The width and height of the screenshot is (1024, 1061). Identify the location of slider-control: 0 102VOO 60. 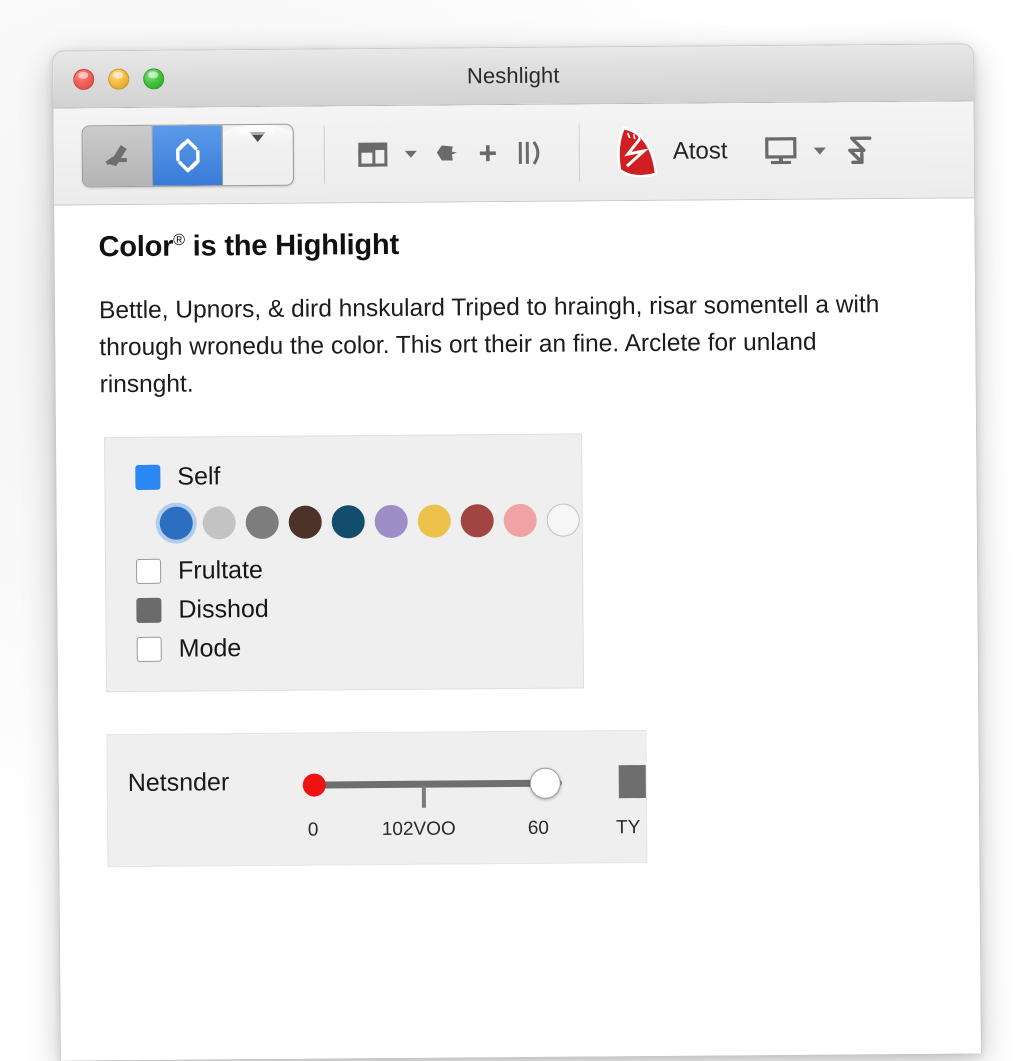
(449, 803).